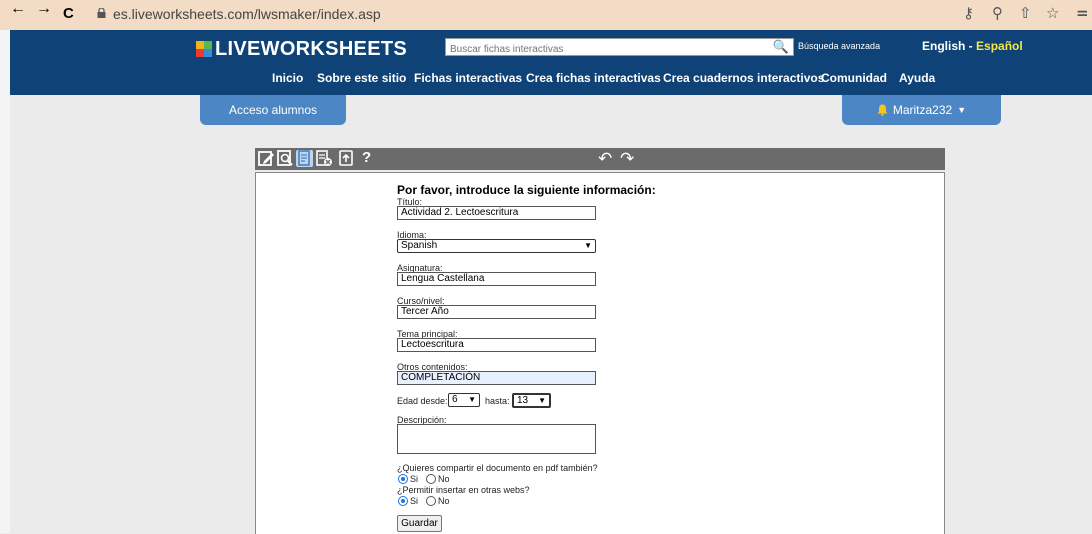  What do you see at coordinates (839, 46) in the screenshot?
I see `advanced-search-link: Búsqueda avanzada` at bounding box center [839, 46].